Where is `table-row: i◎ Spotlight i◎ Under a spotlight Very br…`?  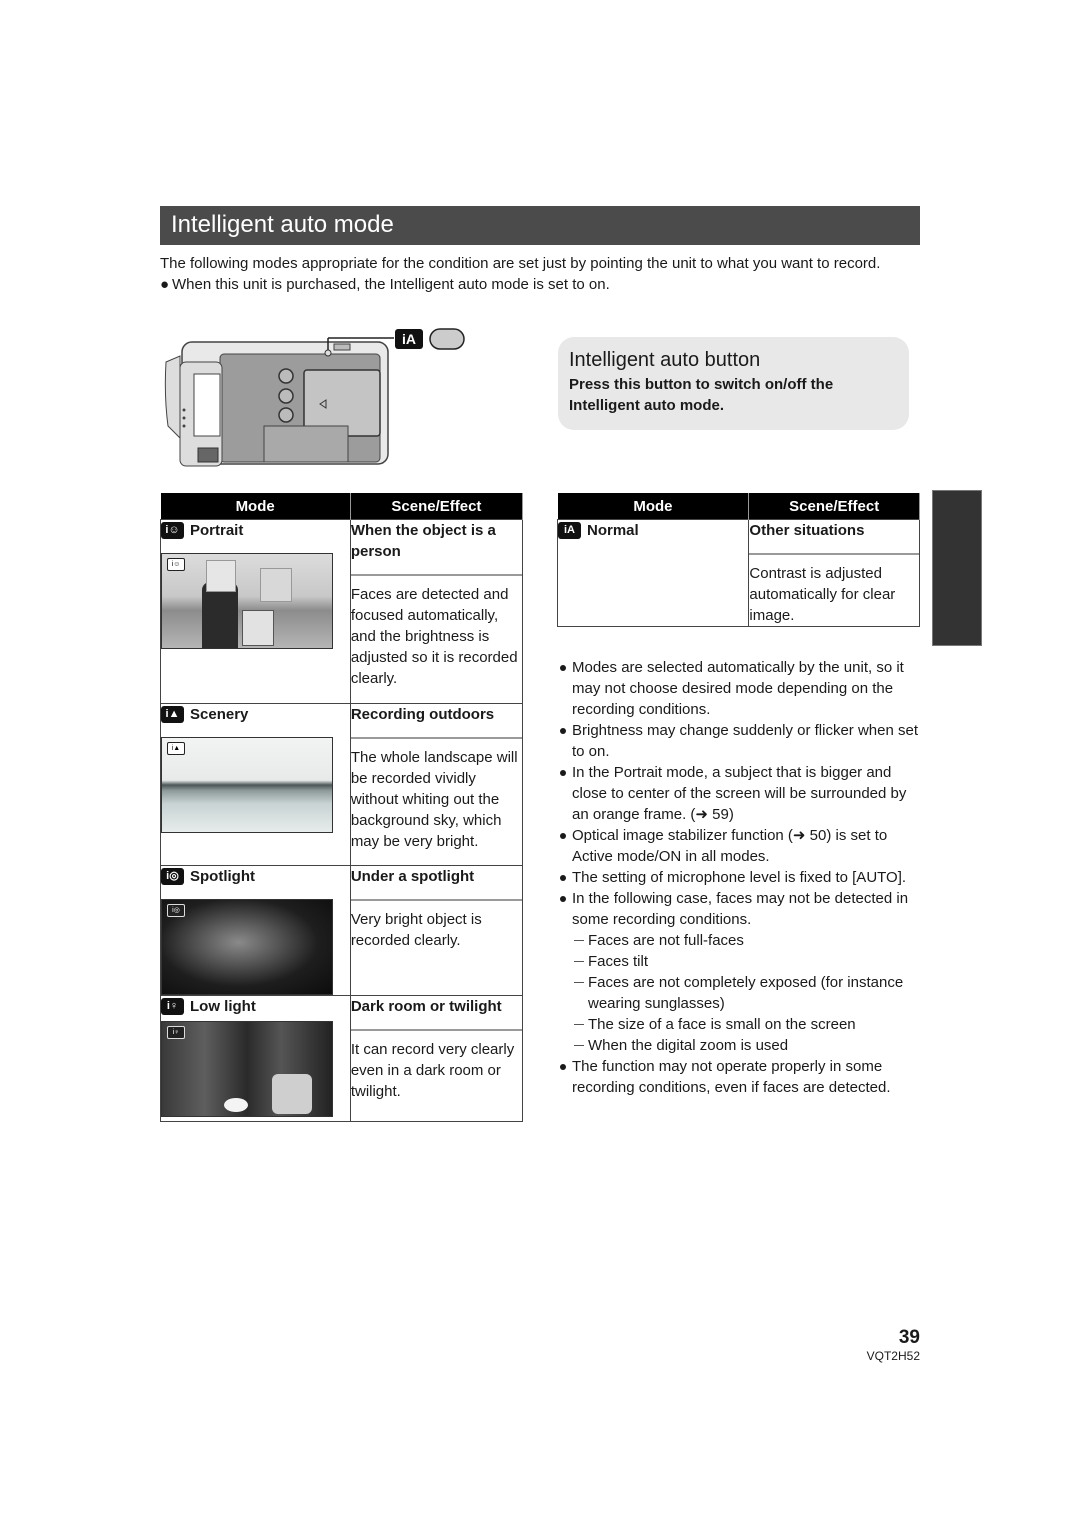
table-row: i◎ Spotlight i◎ Under a spotlight Very br… is located at coordinates (342, 930).